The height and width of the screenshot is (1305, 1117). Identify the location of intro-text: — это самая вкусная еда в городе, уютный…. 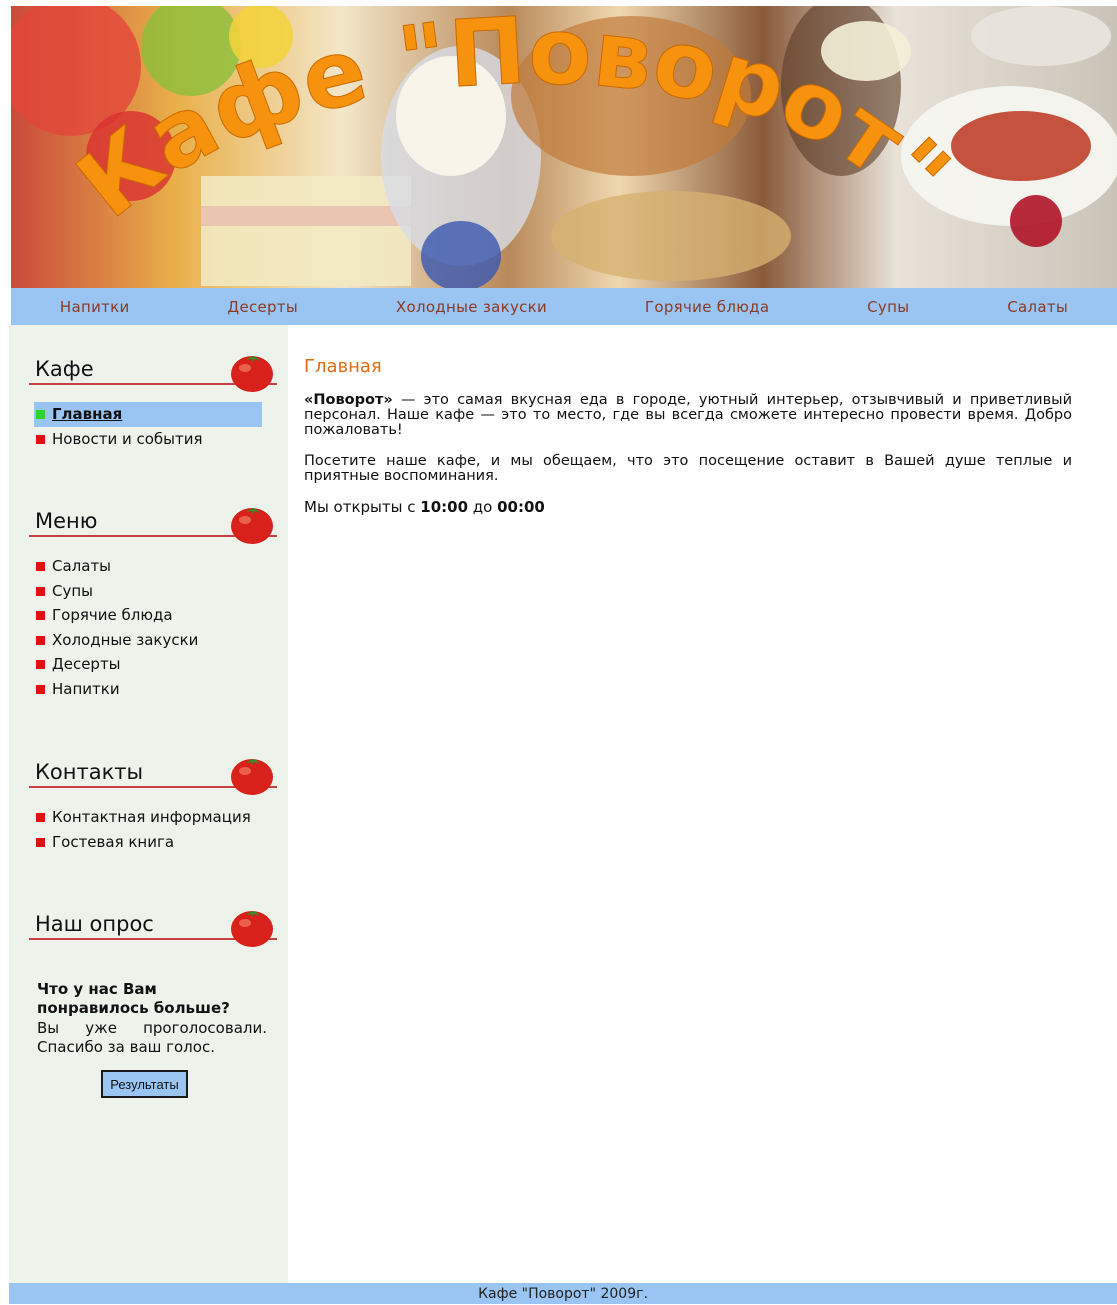
(688, 415).